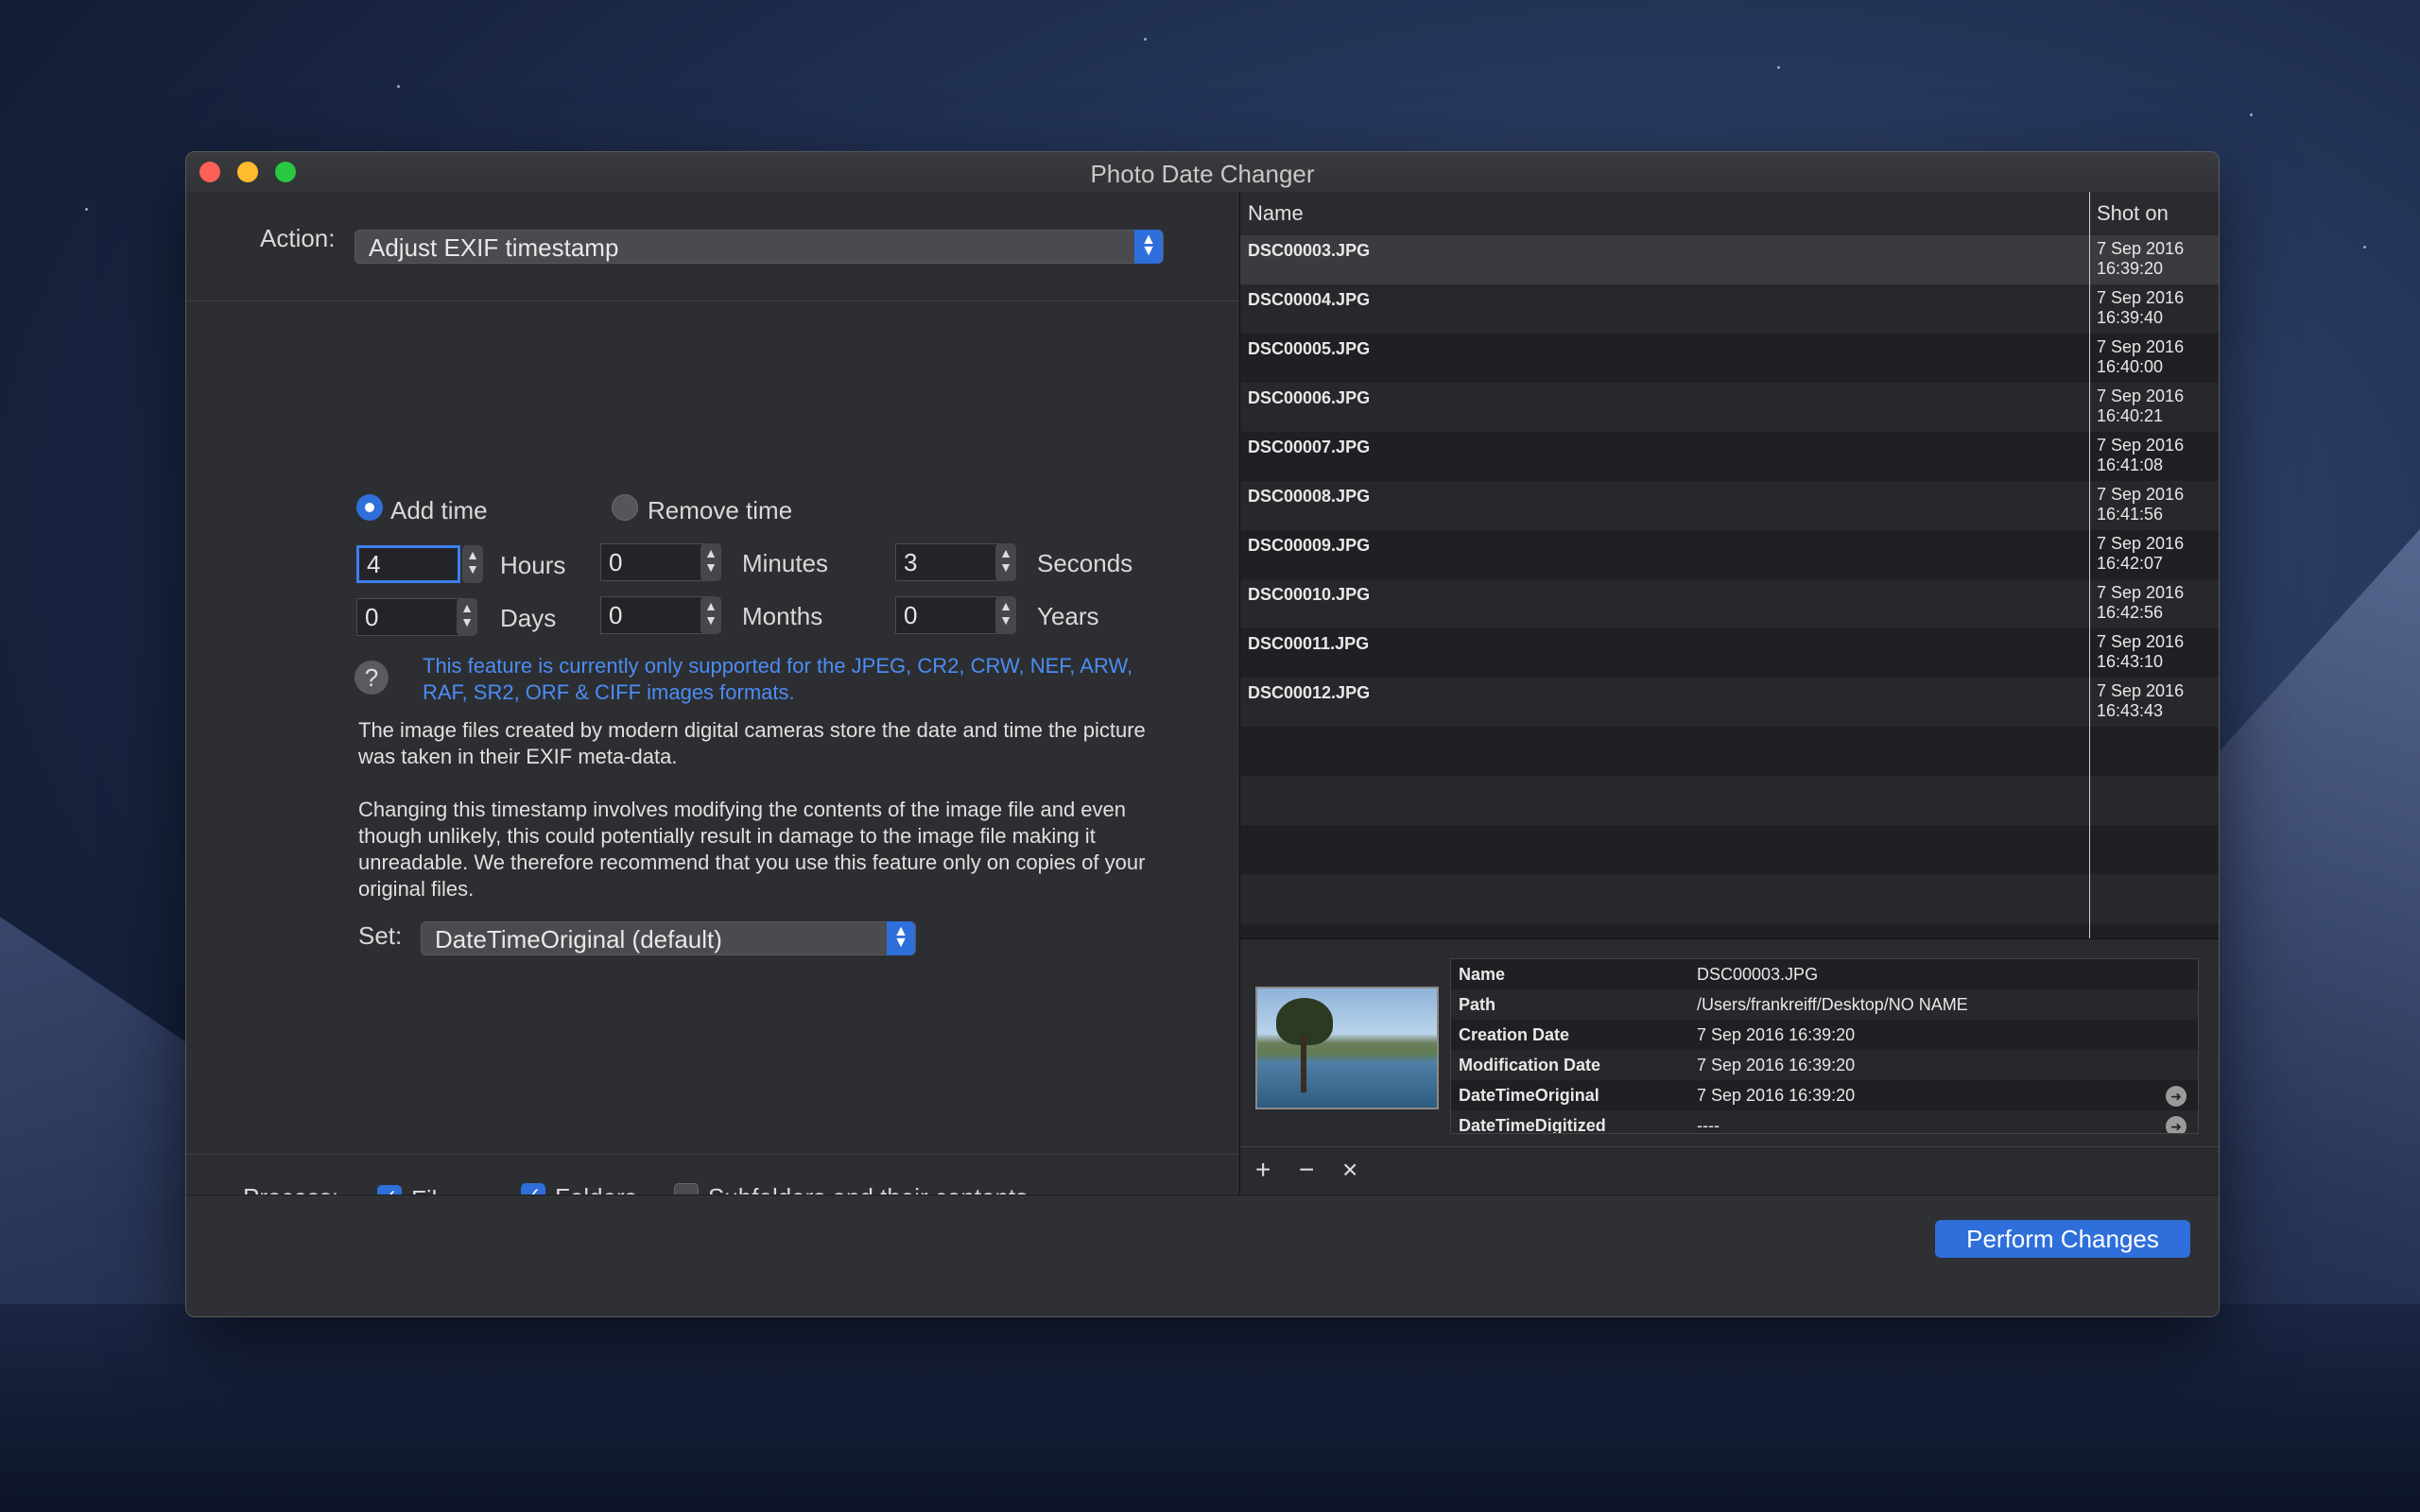 This screenshot has height=1512, width=2420. Describe the element at coordinates (533, 565) in the screenshot. I see `hours-label: Hours` at that location.